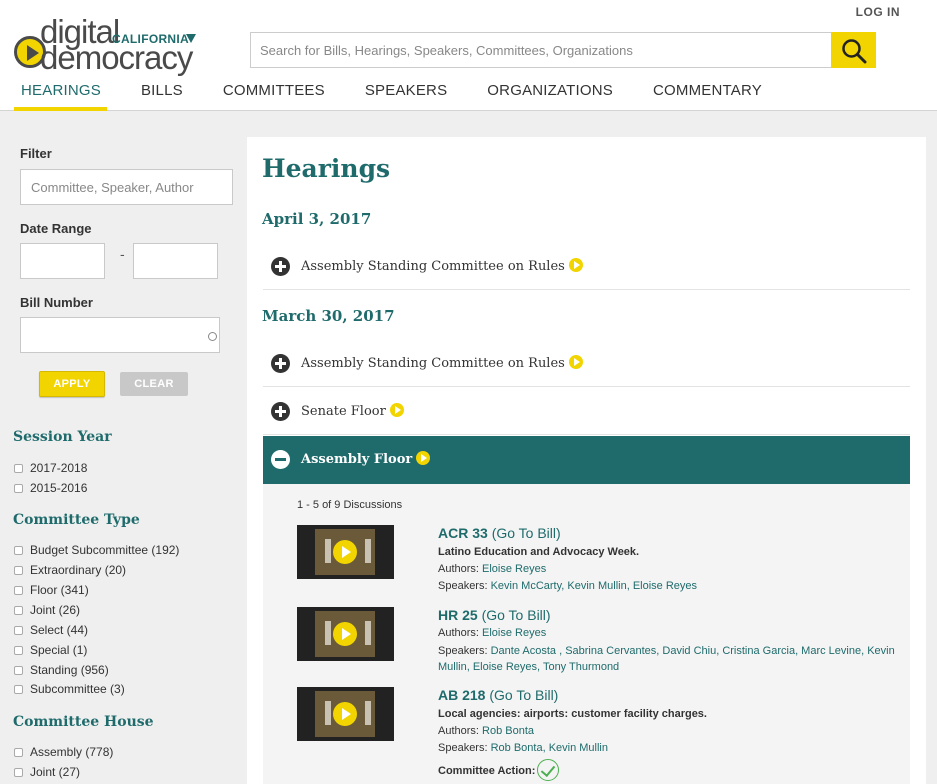  I want to click on date-heading: March 30, 2017, so click(328, 316).